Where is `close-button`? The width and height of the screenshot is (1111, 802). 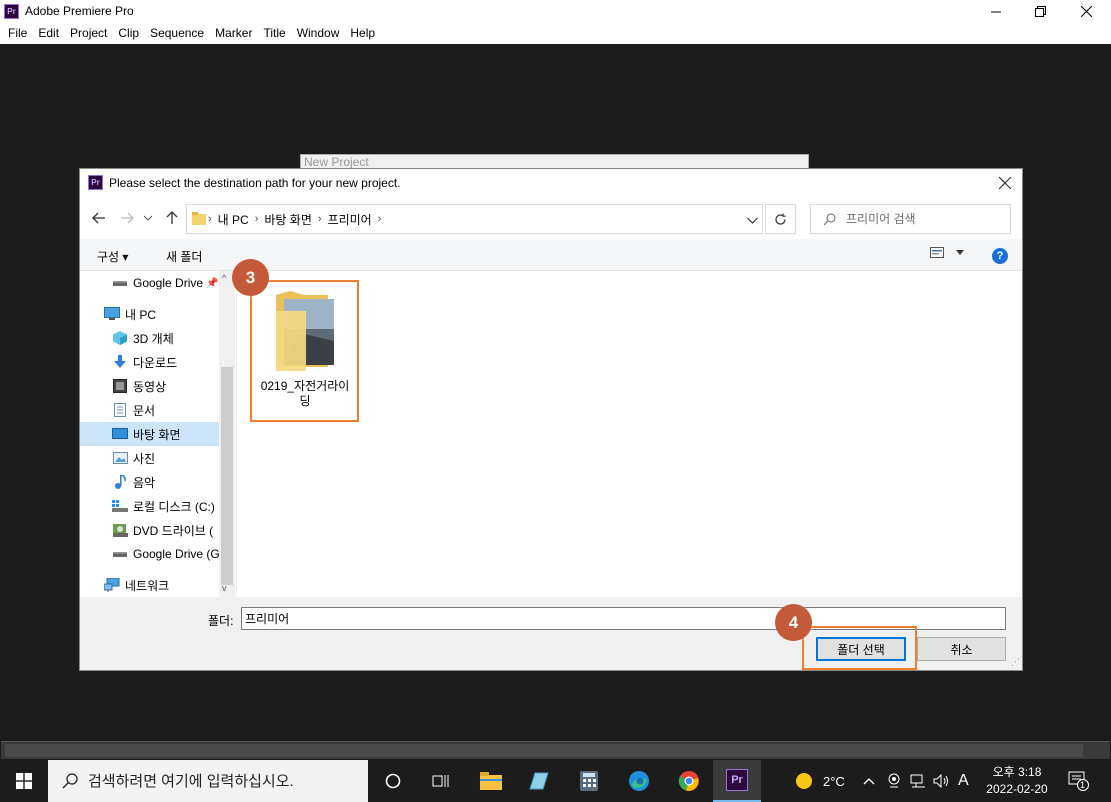 close-button is located at coordinates (1086, 11).